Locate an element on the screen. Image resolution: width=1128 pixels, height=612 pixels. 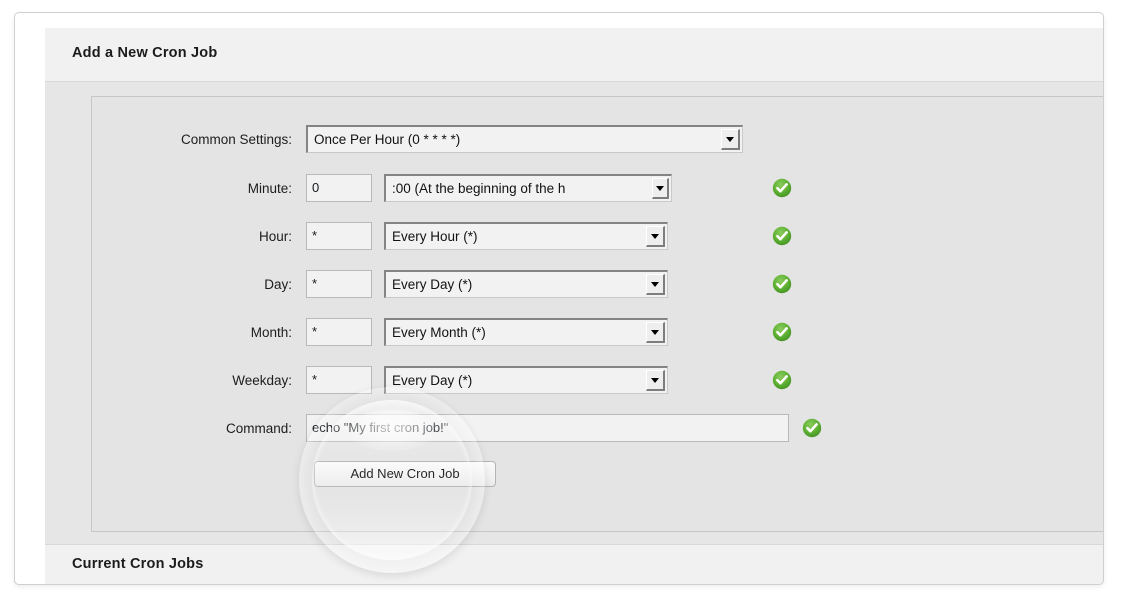
select-month-value: Every Month (*) is located at coordinates (439, 332).